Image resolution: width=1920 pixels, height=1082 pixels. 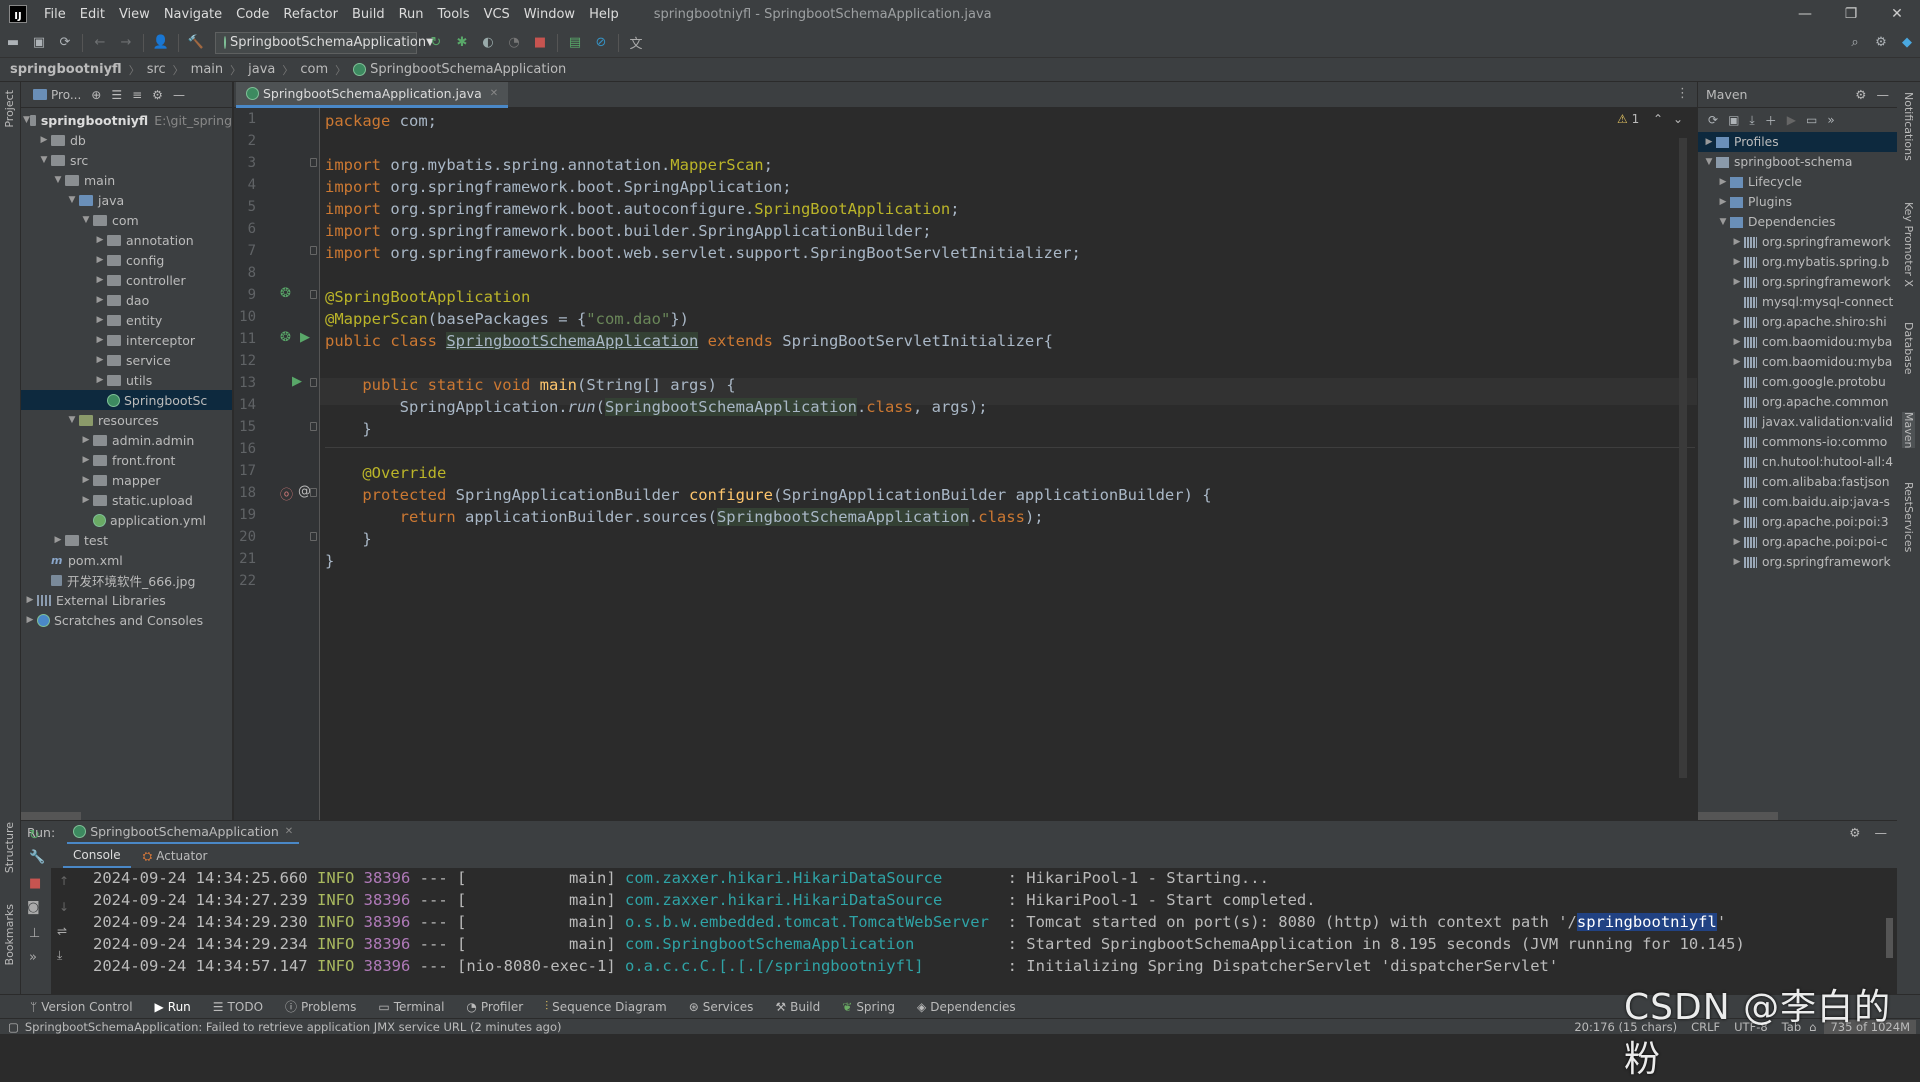 What do you see at coordinates (126, 500) in the screenshot?
I see `tree-item-static-upload: ▶ static.upload` at bounding box center [126, 500].